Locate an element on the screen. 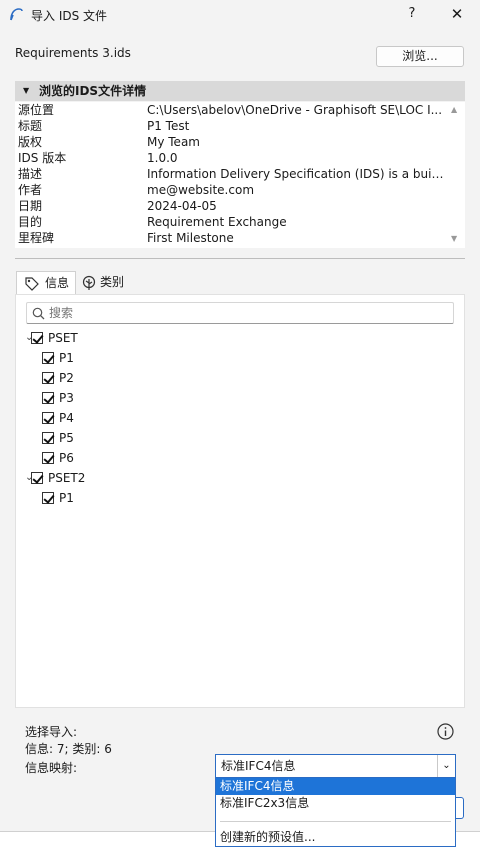 The image size is (480, 854). detail-row-author: 作者 me@website.com is located at coordinates (230, 190).